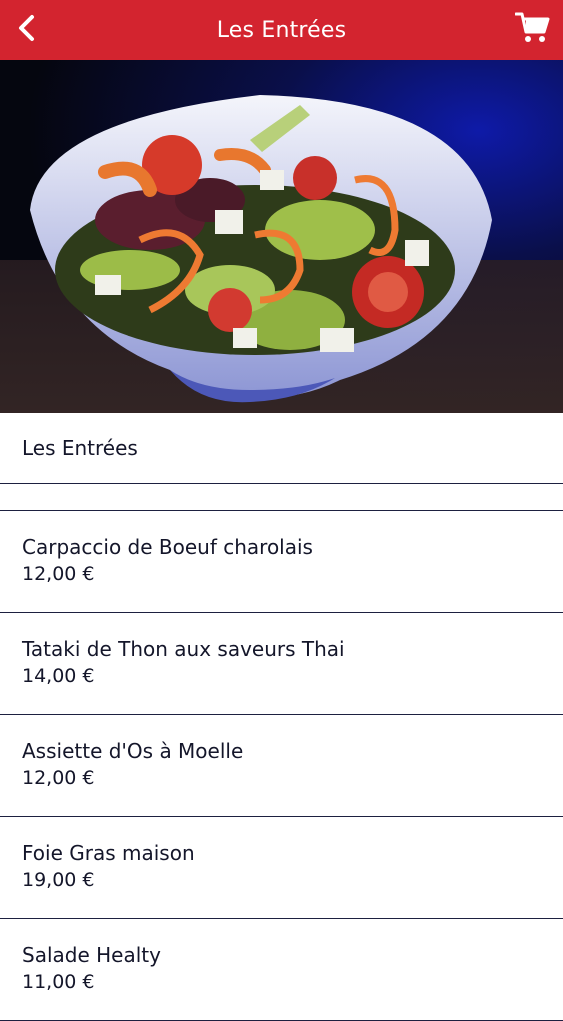 Image resolution: width=563 pixels, height=1021 pixels. I want to click on cart-button, so click(533, 30).